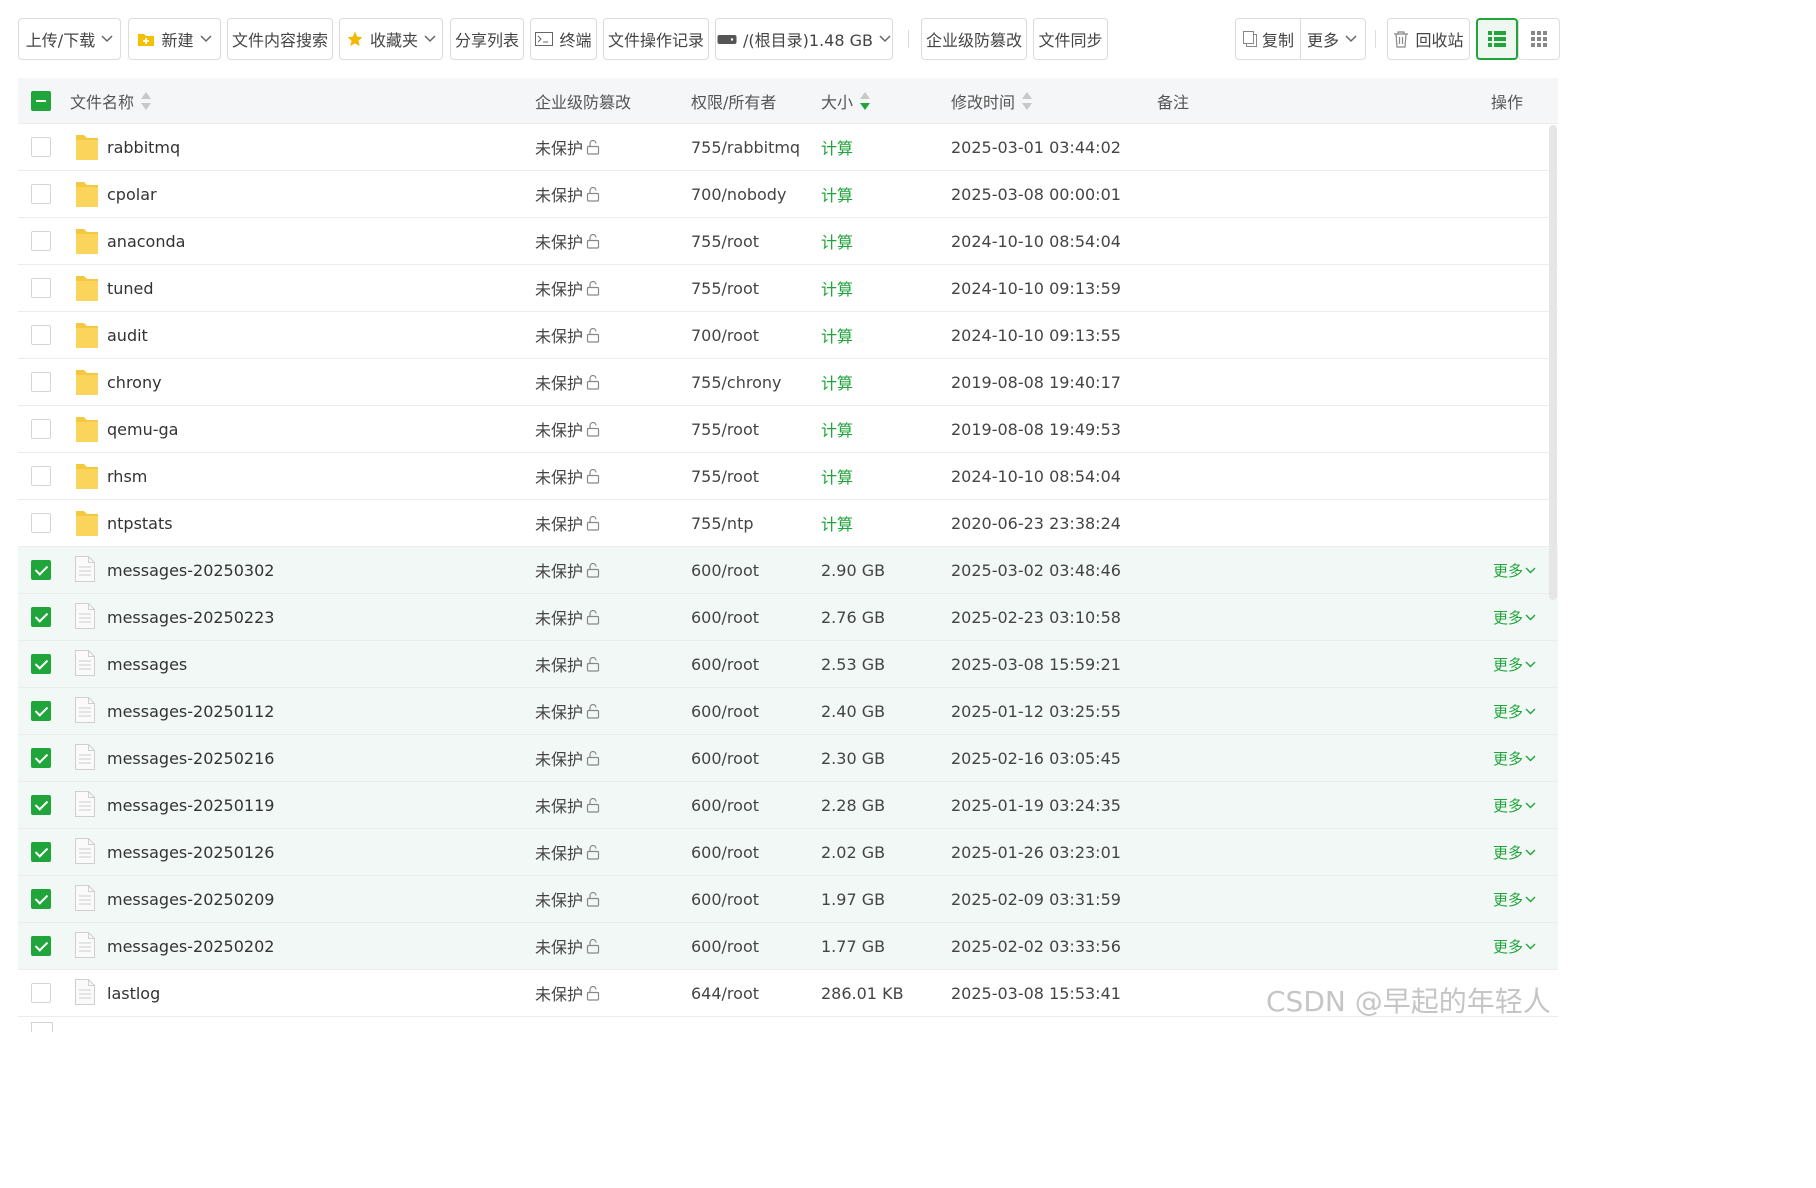  Describe the element at coordinates (142, 429) in the screenshot. I see `file-name: qemu-ga` at that location.